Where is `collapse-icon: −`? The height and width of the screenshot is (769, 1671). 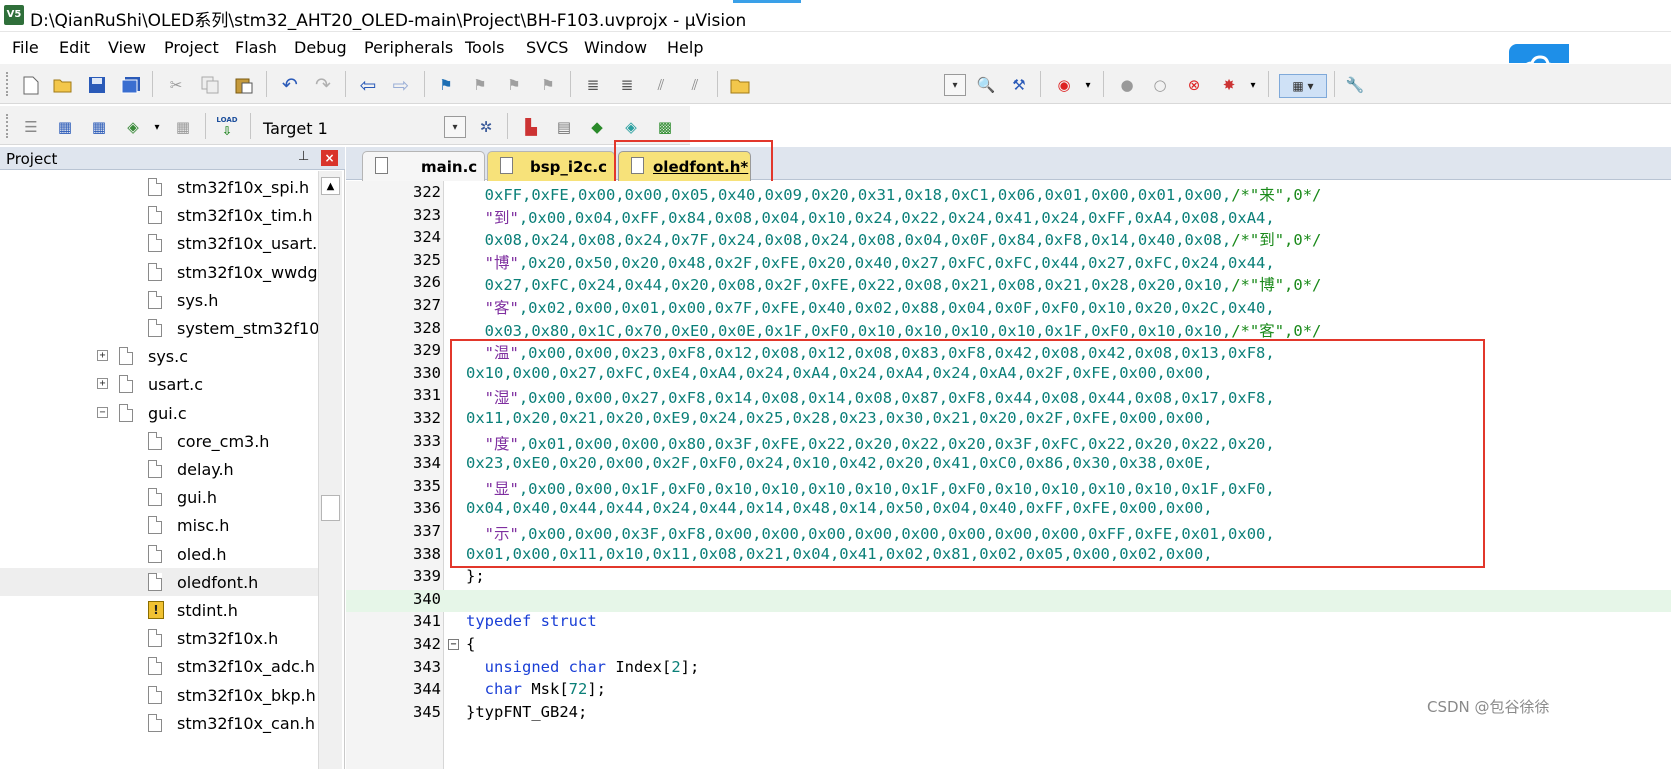 collapse-icon: − is located at coordinates (102, 412).